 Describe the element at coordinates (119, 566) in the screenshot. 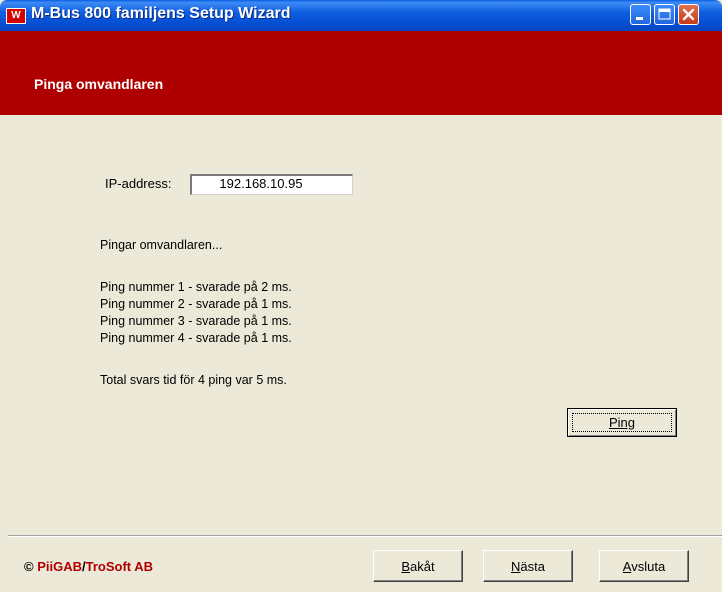

I see `brand-trosoft: TroSoft AB` at that location.